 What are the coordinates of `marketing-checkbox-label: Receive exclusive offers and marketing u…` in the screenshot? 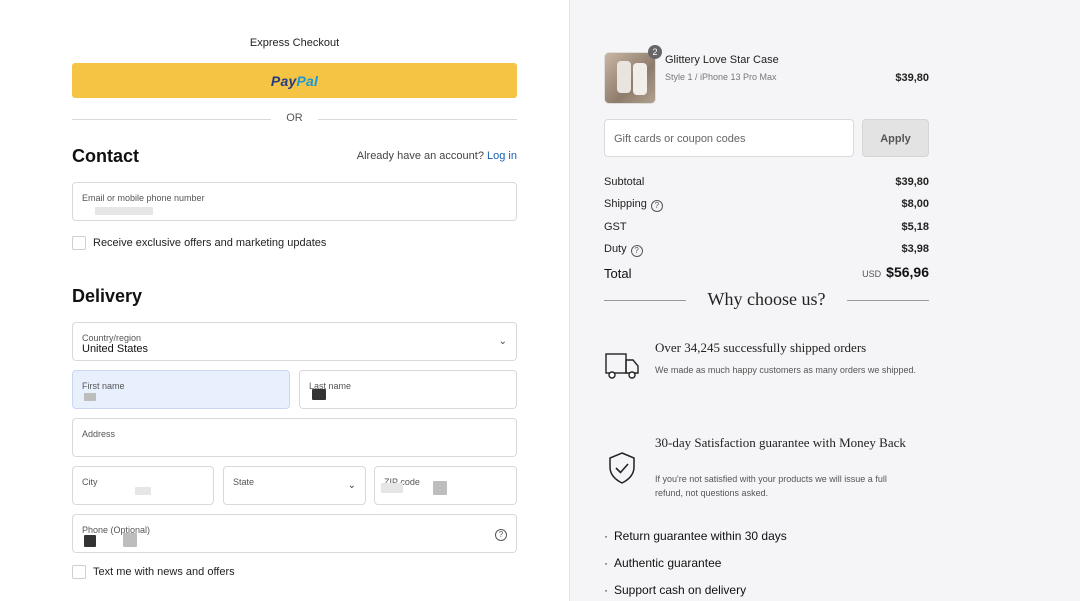 It's located at (210, 243).